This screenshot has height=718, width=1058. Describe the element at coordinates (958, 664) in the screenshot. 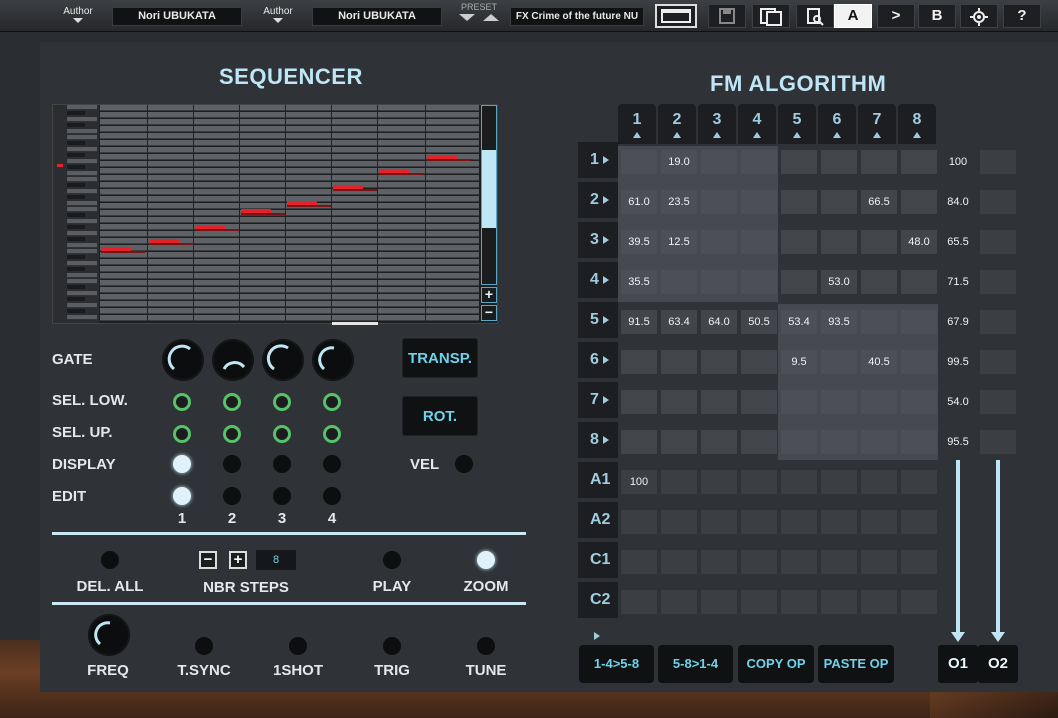

I see `output-o1-button: O1` at that location.